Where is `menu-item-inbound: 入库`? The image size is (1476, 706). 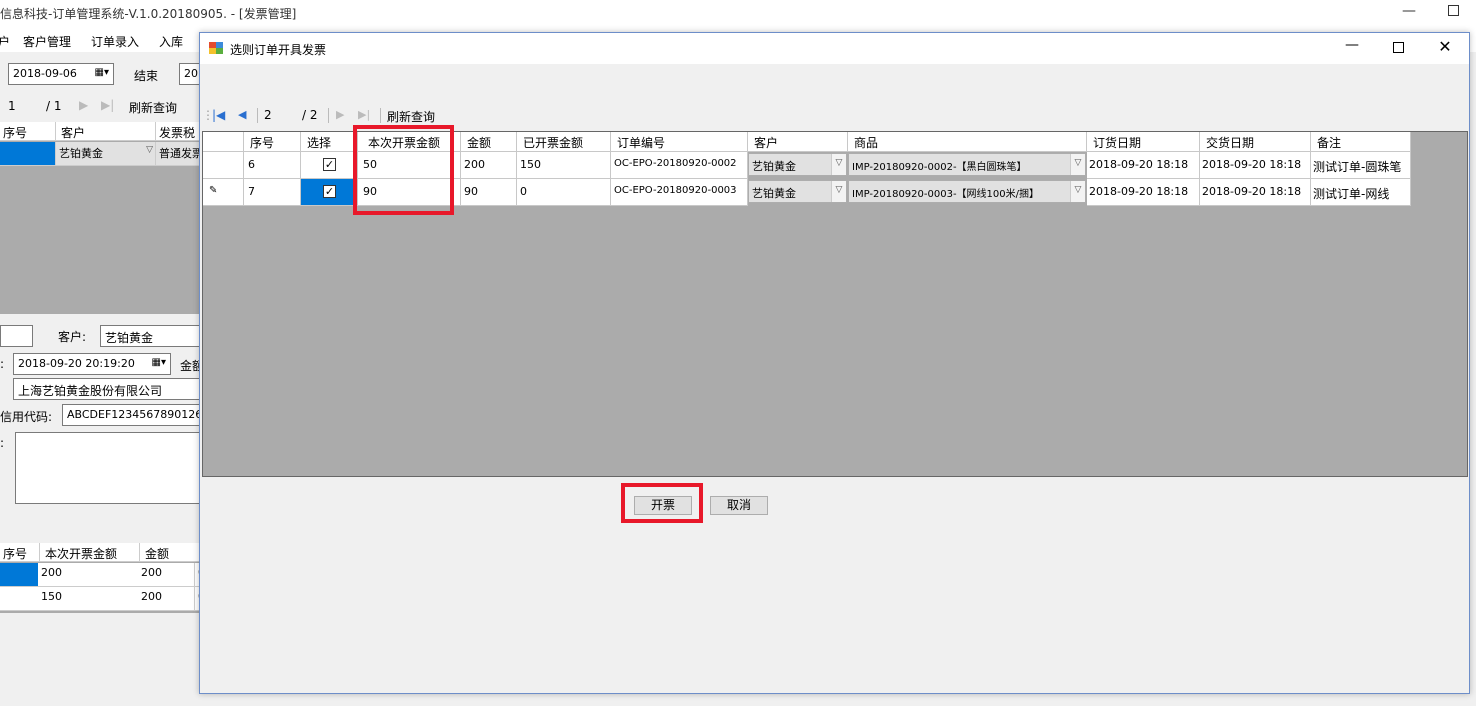
menu-item-inbound: 入库 is located at coordinates (171, 41).